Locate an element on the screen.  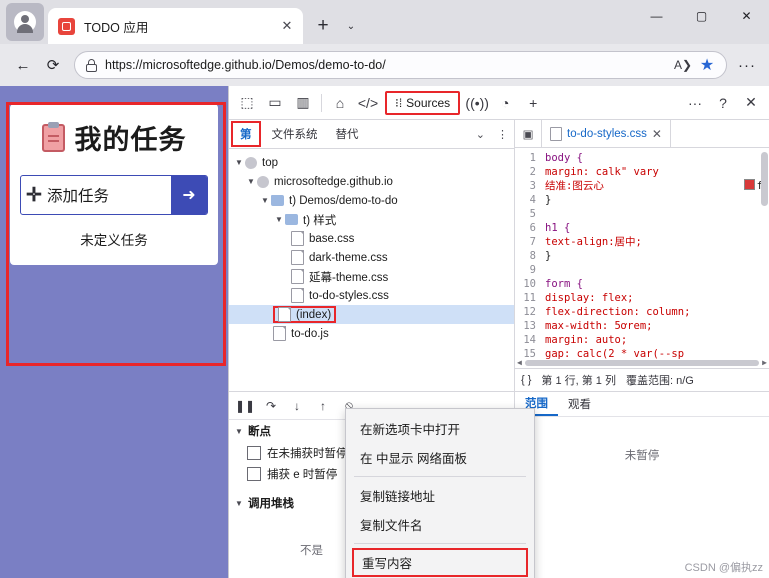
callstack-title: 调用堆栈 is located at coordinates (271, 504).